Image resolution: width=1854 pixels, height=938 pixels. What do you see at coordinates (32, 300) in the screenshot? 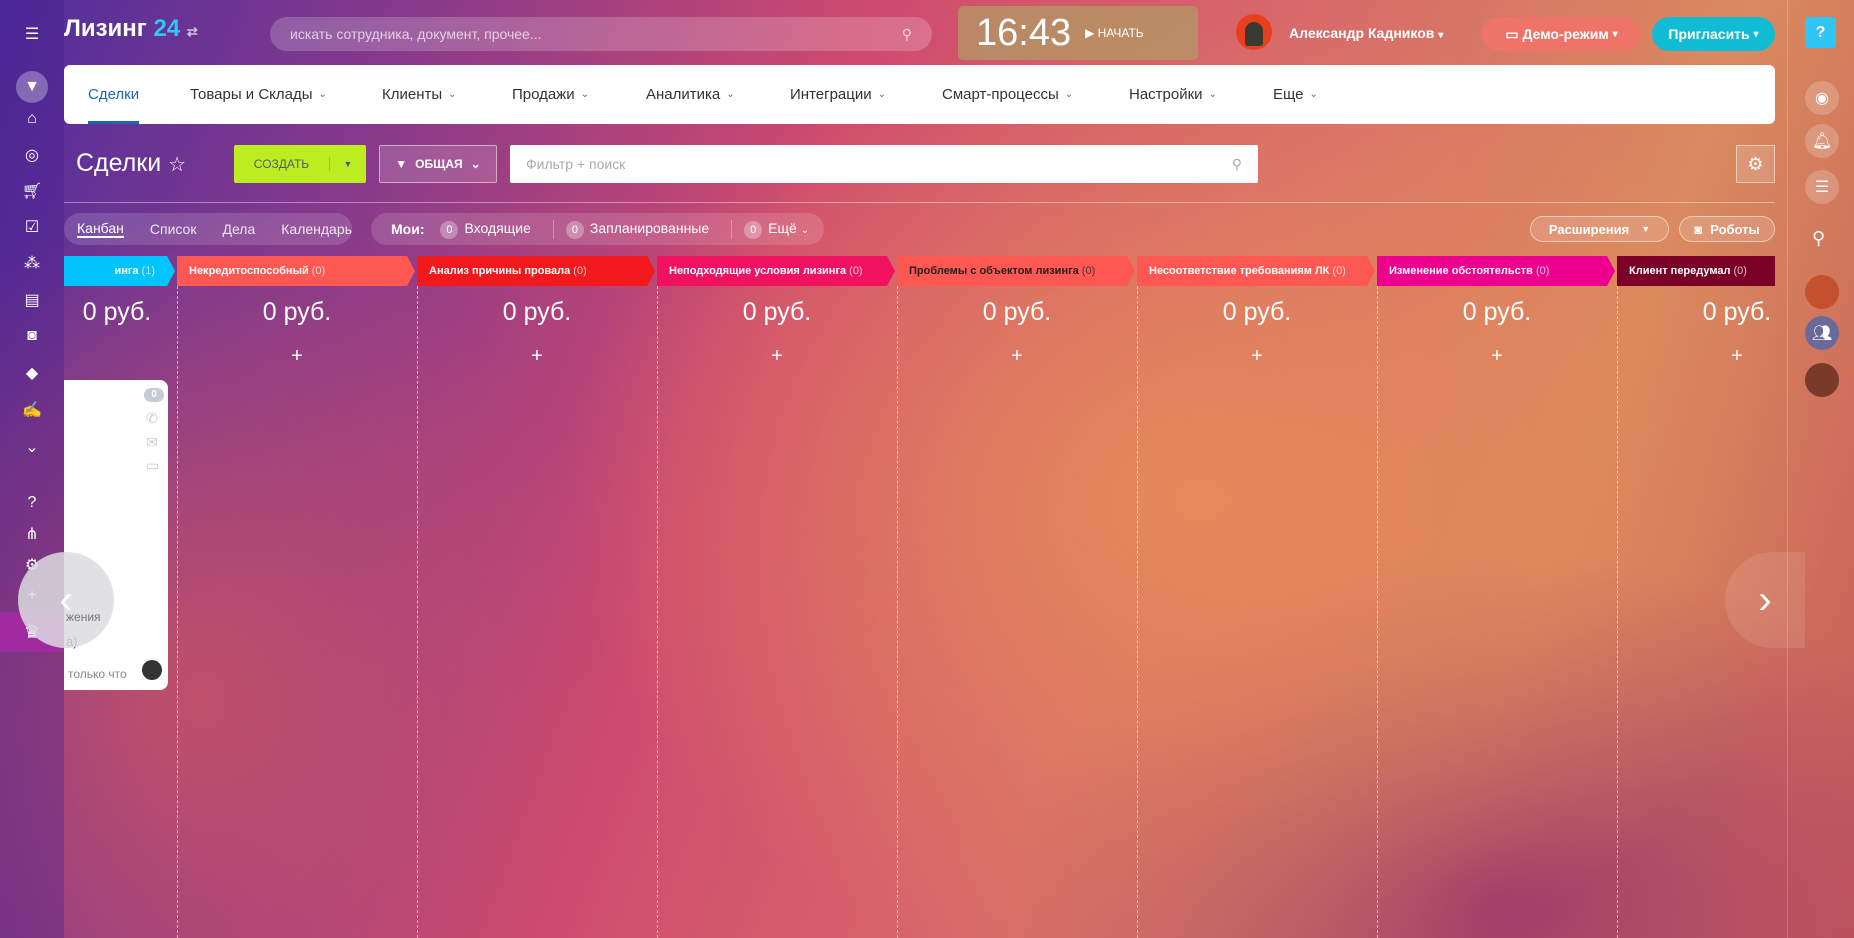
I see `contact-card-icon: ▤` at bounding box center [32, 300].